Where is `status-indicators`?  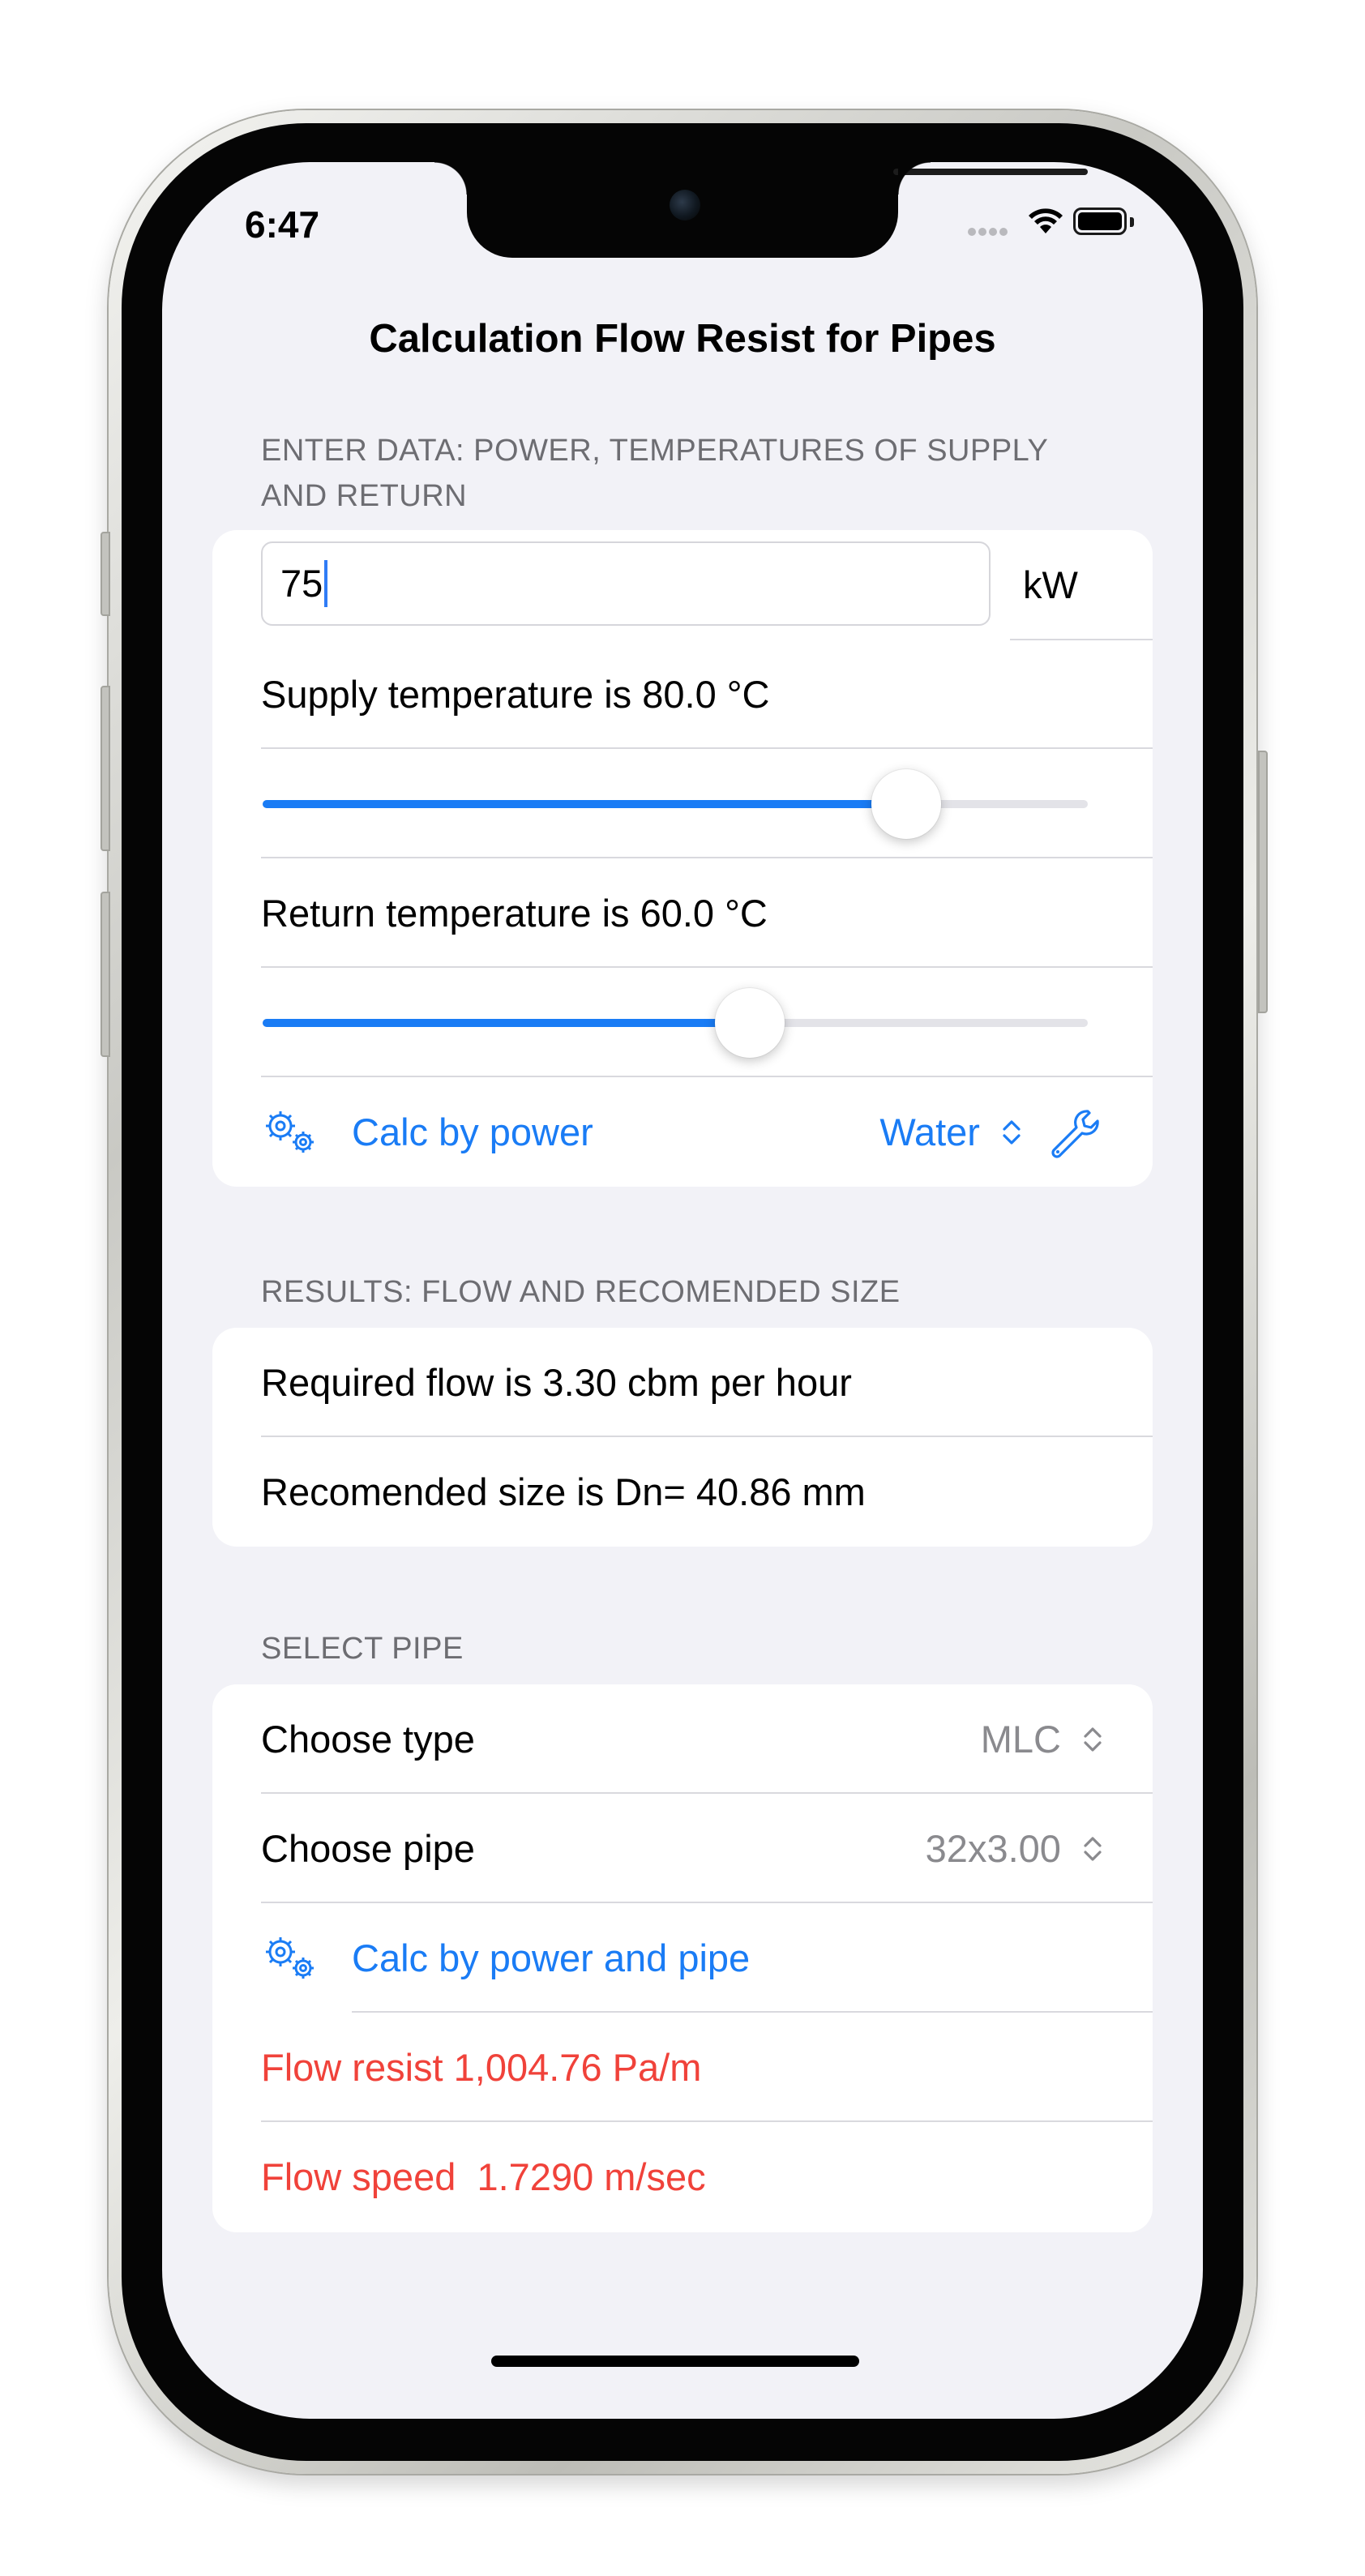
status-indicators is located at coordinates (1057, 222).